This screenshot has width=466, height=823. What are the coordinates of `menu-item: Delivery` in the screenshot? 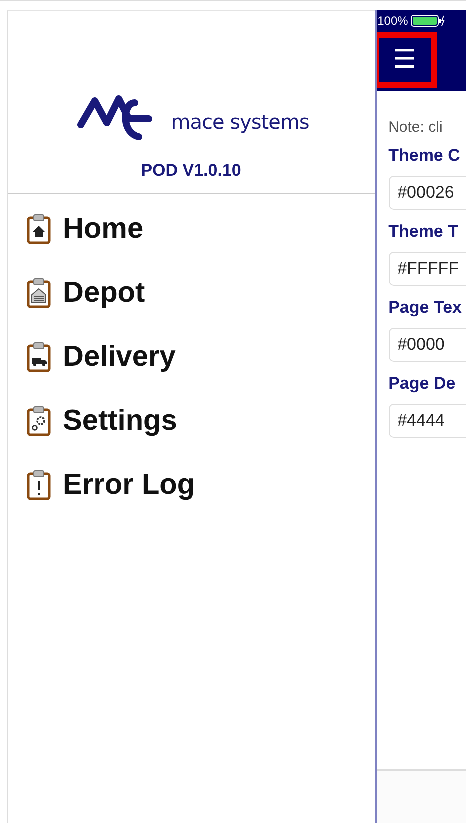 It's located at (201, 357).